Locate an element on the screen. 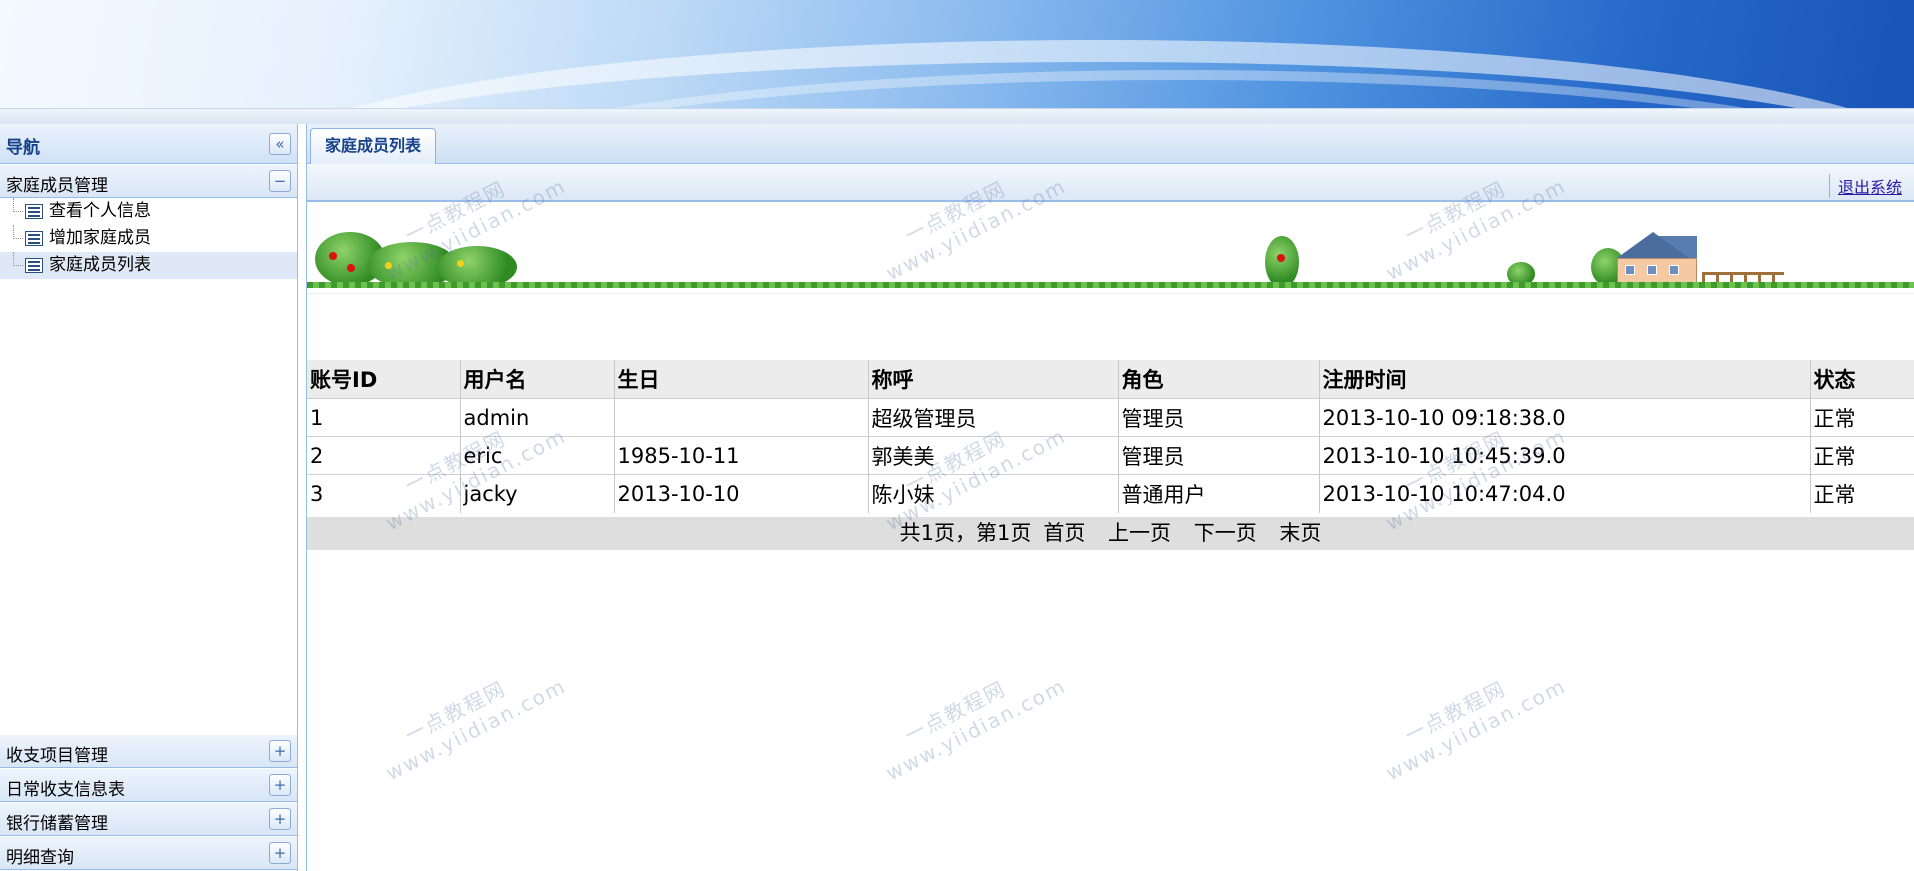 The height and width of the screenshot is (871, 1914). pagination-bar: 共1页，第1页 首页 上一页 下一页 末页 is located at coordinates (1110, 533).